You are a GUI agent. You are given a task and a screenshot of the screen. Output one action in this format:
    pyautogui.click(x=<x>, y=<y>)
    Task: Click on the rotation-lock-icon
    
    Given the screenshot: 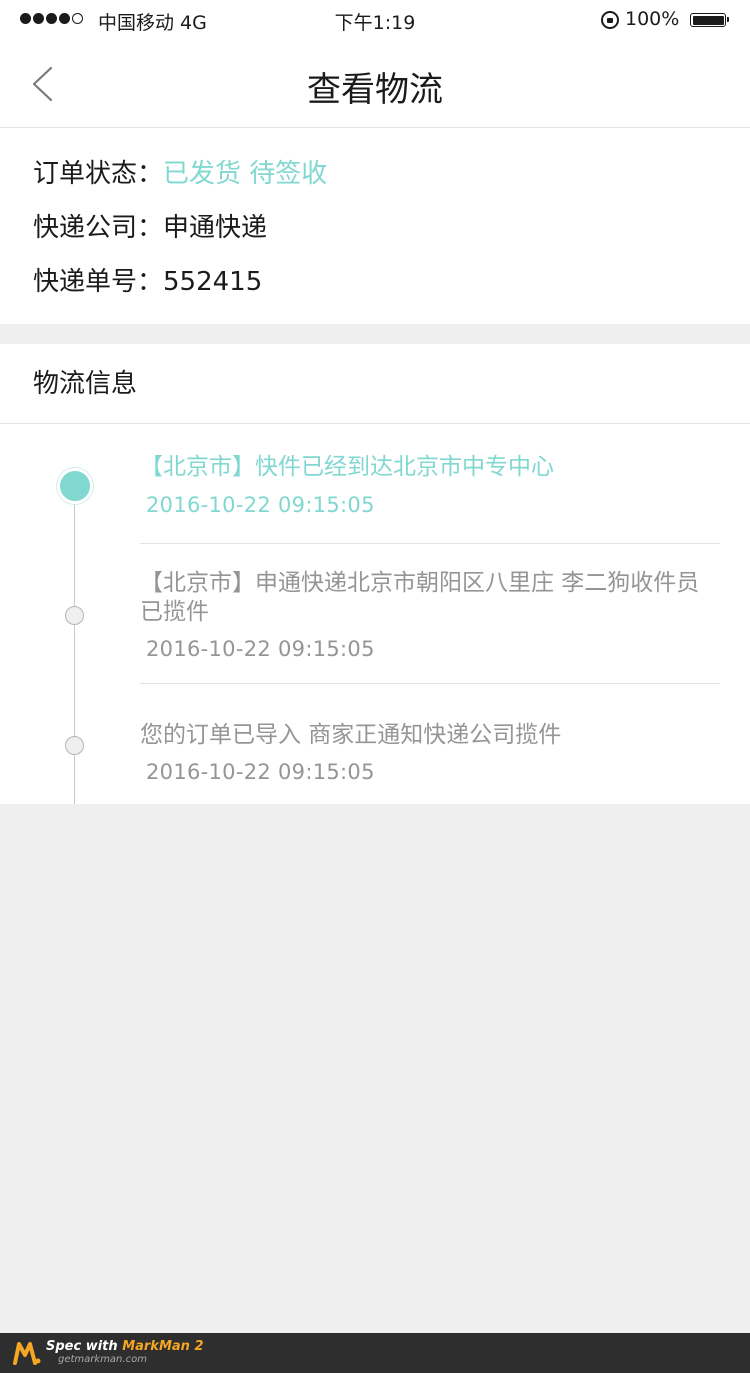 What is the action you would take?
    pyautogui.click(x=610, y=20)
    